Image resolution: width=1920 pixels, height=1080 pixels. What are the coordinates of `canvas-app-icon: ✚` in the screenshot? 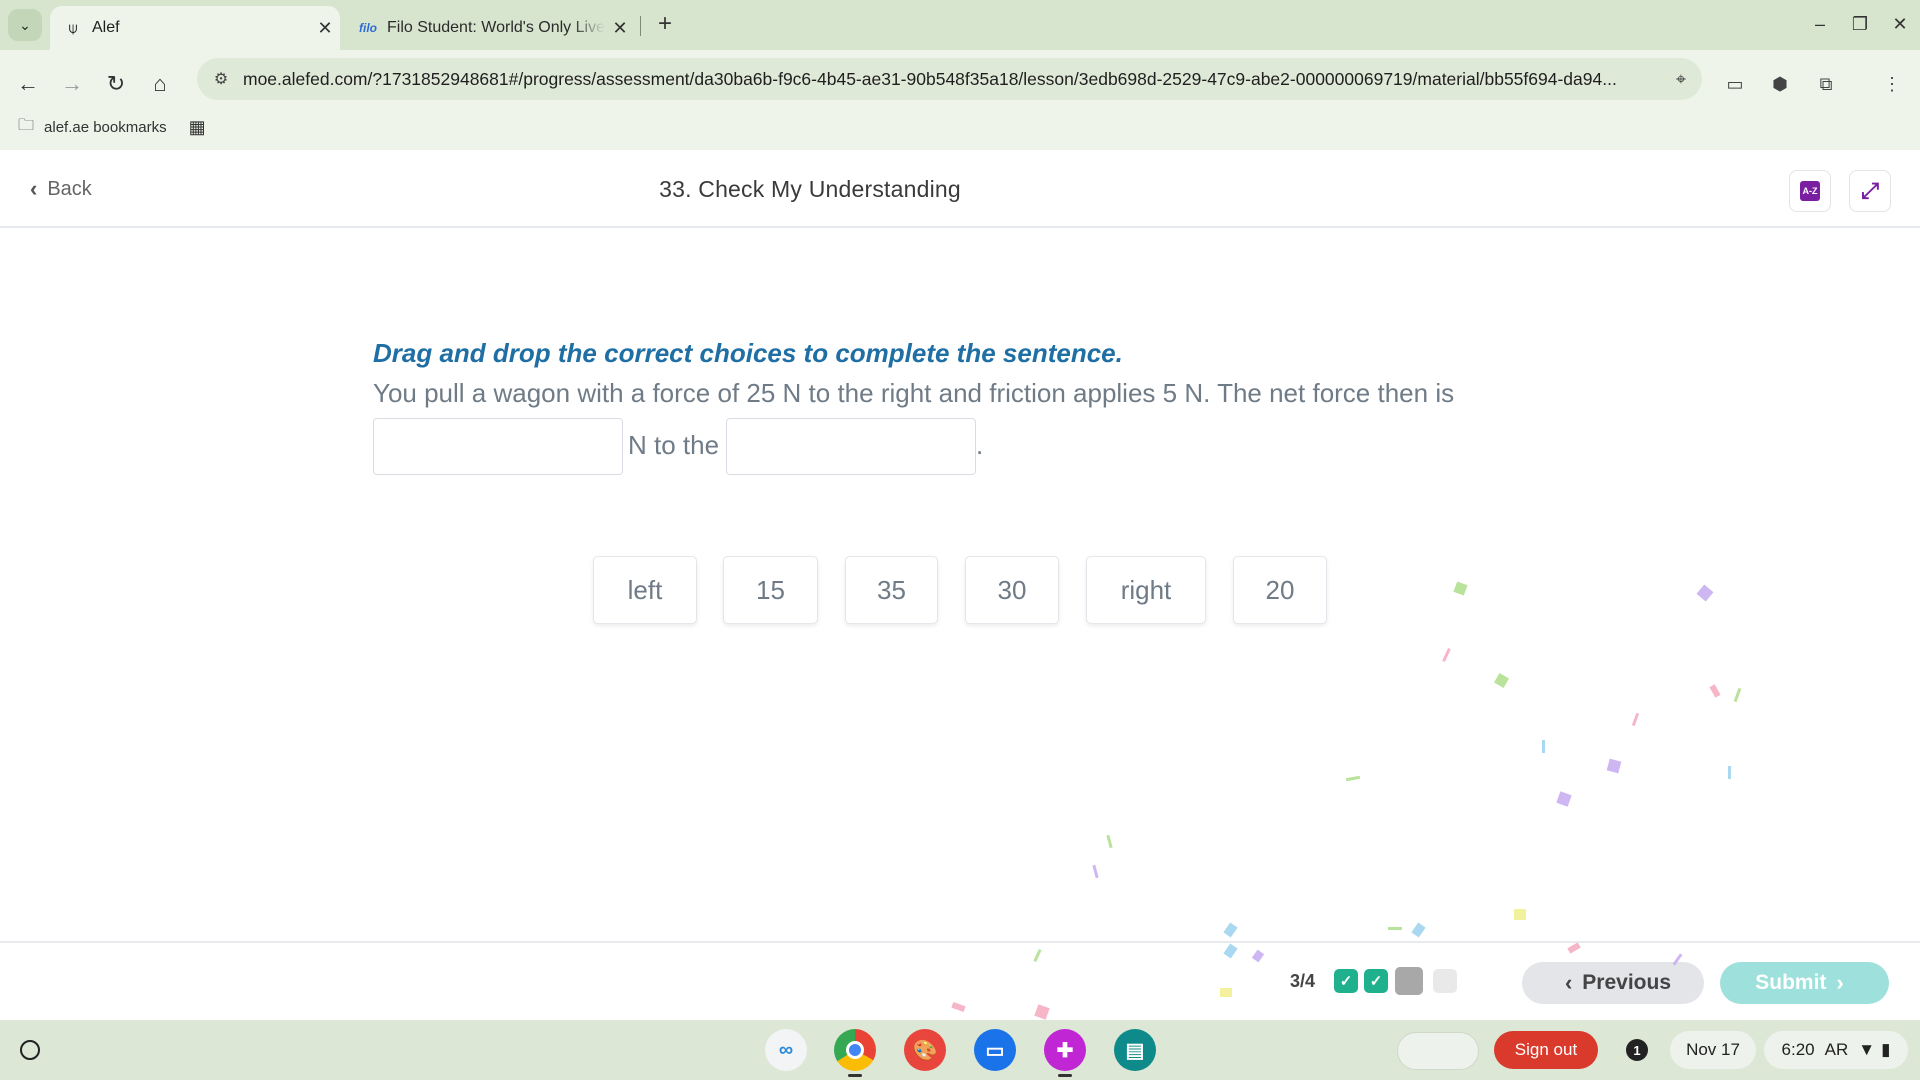 It's located at (1065, 1050).